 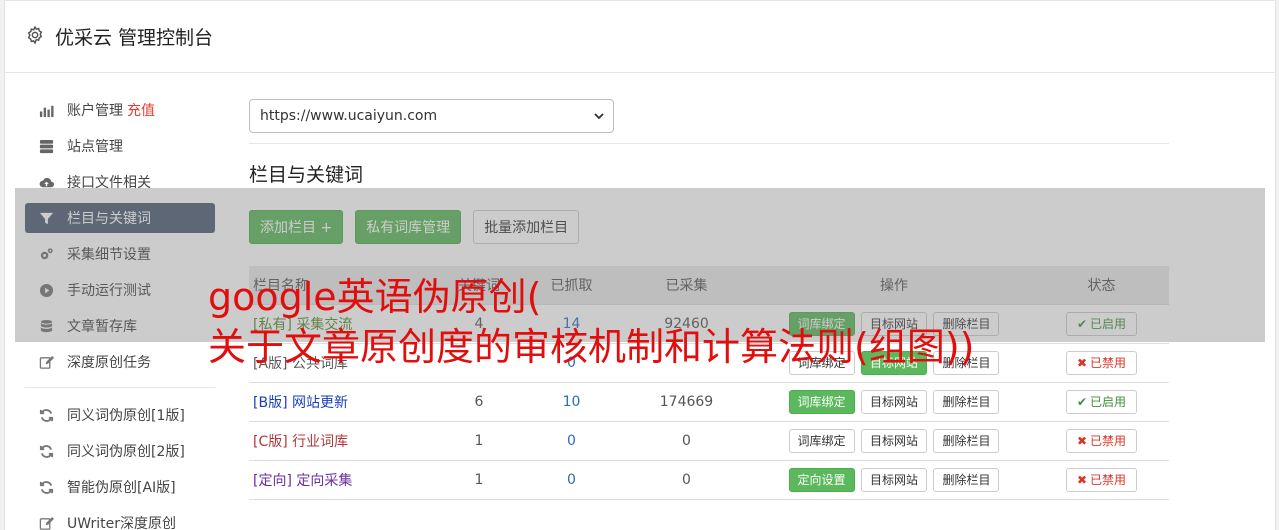 I want to click on watermark-headline: google英语伪原创( 关于文章原创度的审核机制和计算法则(组图)), so click(x=591, y=322).